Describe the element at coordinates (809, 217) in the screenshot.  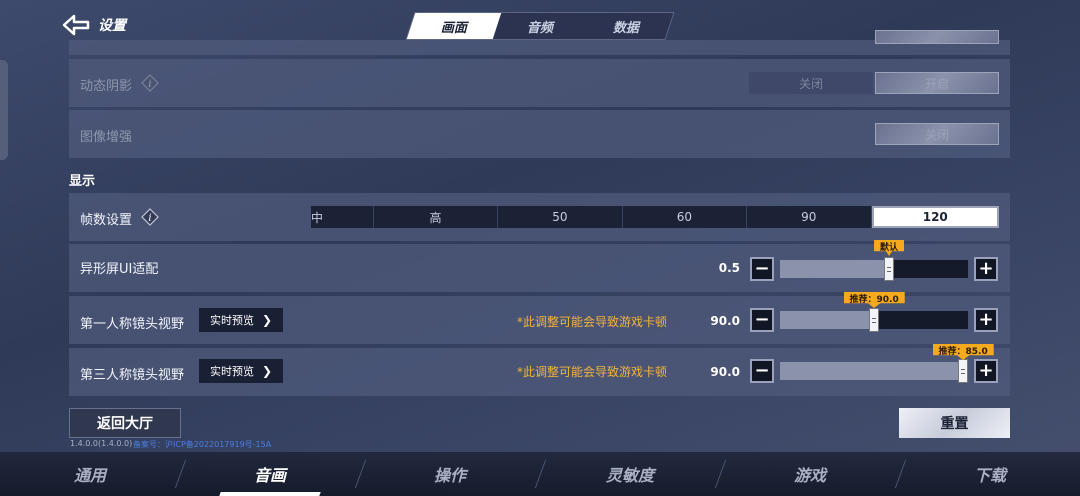
I see `fps-option: 90` at that location.